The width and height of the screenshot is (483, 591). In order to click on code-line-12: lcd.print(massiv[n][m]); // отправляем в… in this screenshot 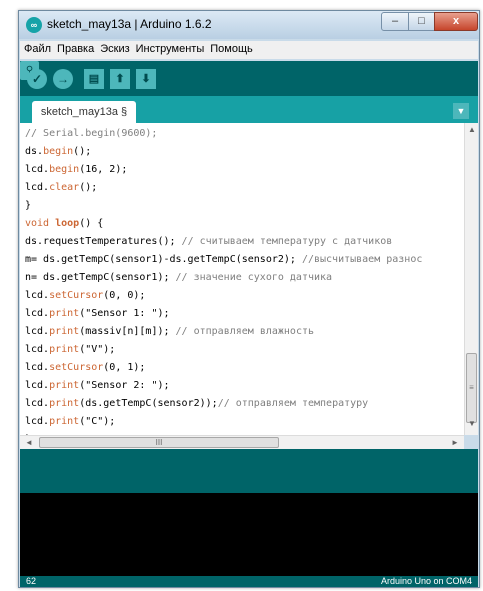, I will do `click(169, 332)`.